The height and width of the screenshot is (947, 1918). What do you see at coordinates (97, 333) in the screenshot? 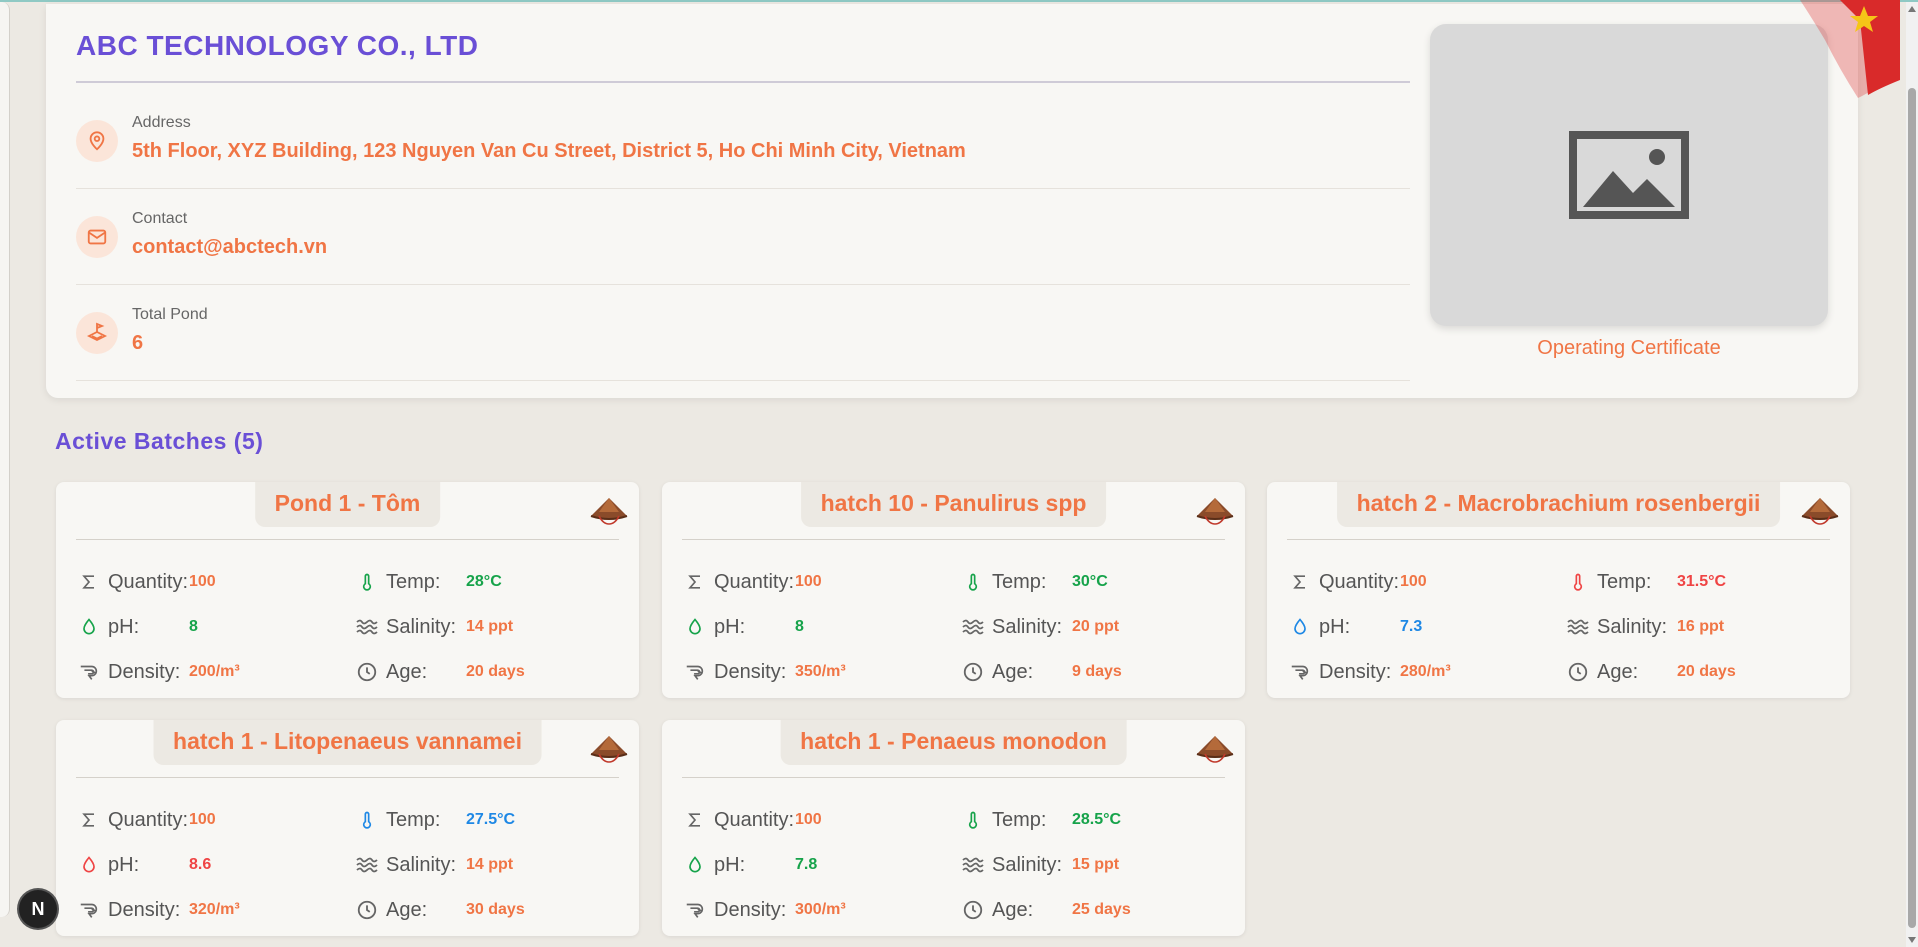
I see `pond-icon` at bounding box center [97, 333].